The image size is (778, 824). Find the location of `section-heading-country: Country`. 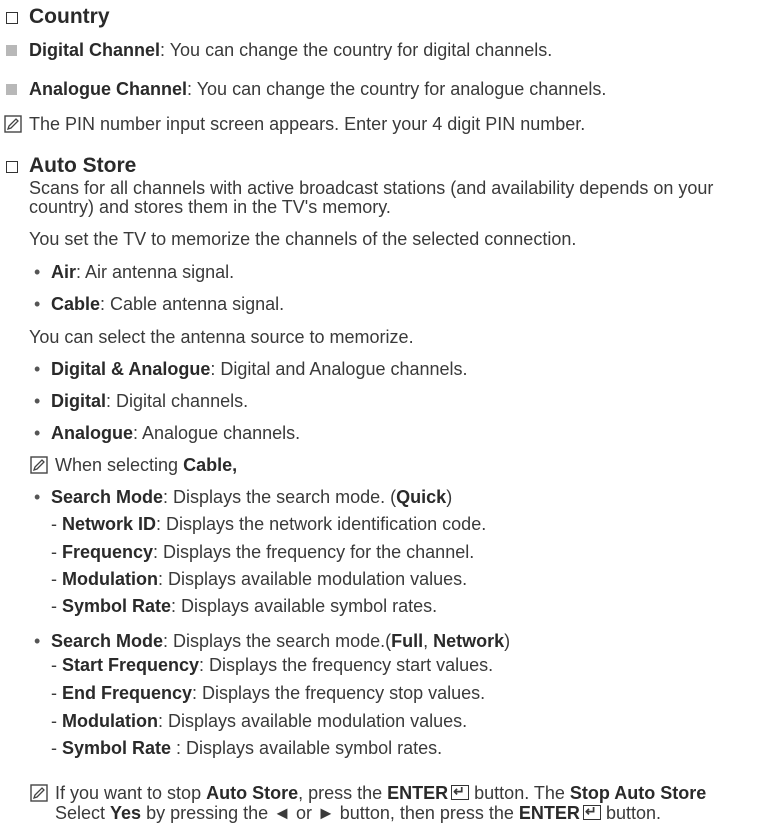

section-heading-country: Country is located at coordinates (69, 16).